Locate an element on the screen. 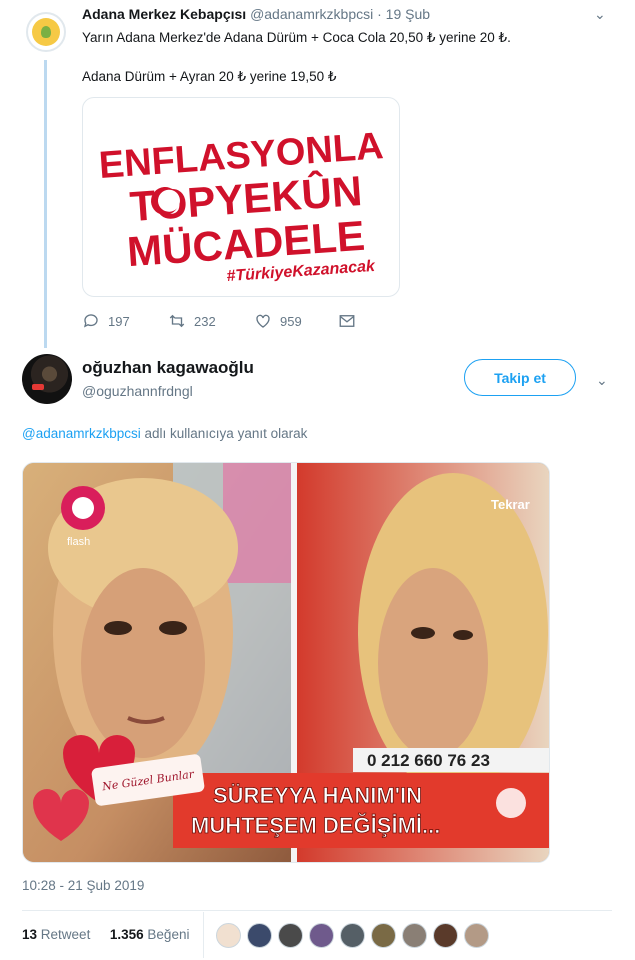 The height and width of the screenshot is (960, 635). retweet-count: 232 is located at coordinates (205, 321).